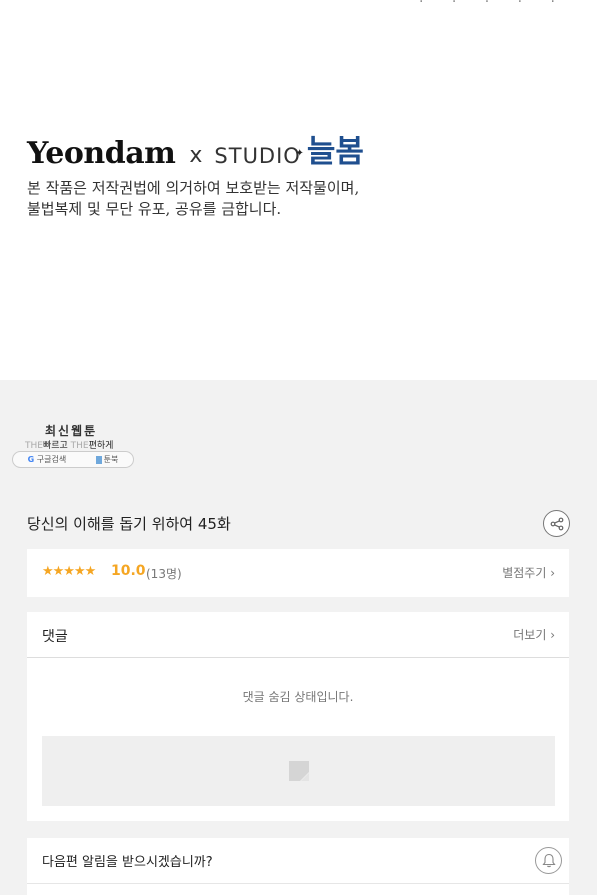 The width and height of the screenshot is (597, 895). I want to click on bell-icon, so click(548, 860).